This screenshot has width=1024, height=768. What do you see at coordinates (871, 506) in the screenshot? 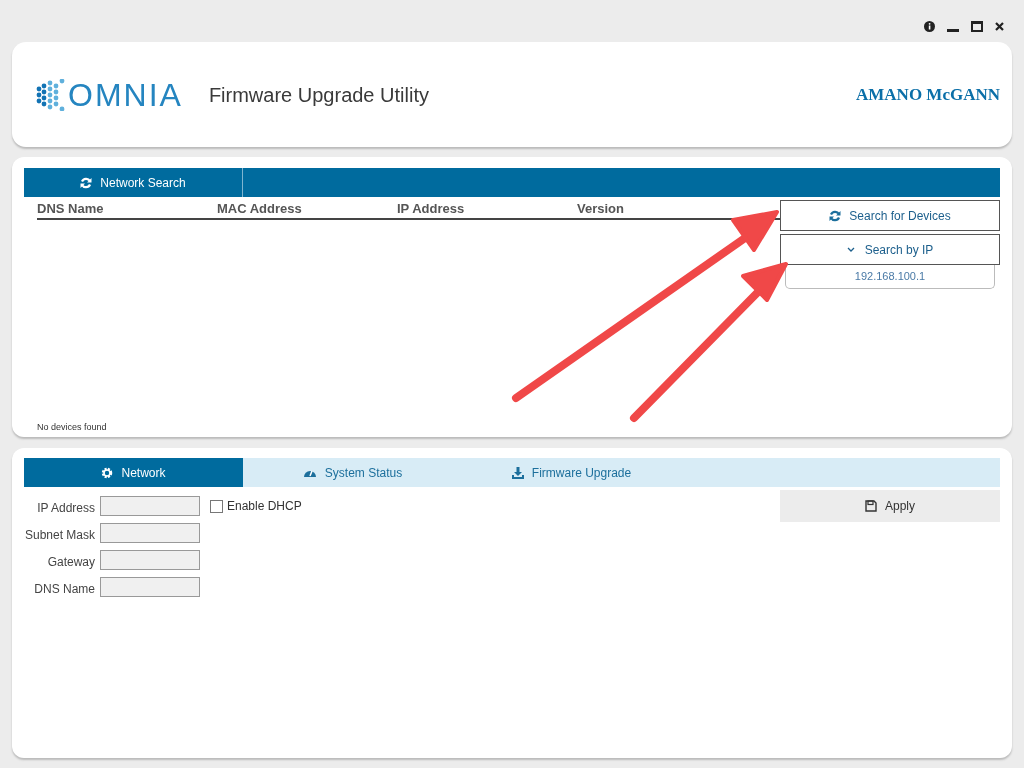
I see `save-icon` at bounding box center [871, 506].